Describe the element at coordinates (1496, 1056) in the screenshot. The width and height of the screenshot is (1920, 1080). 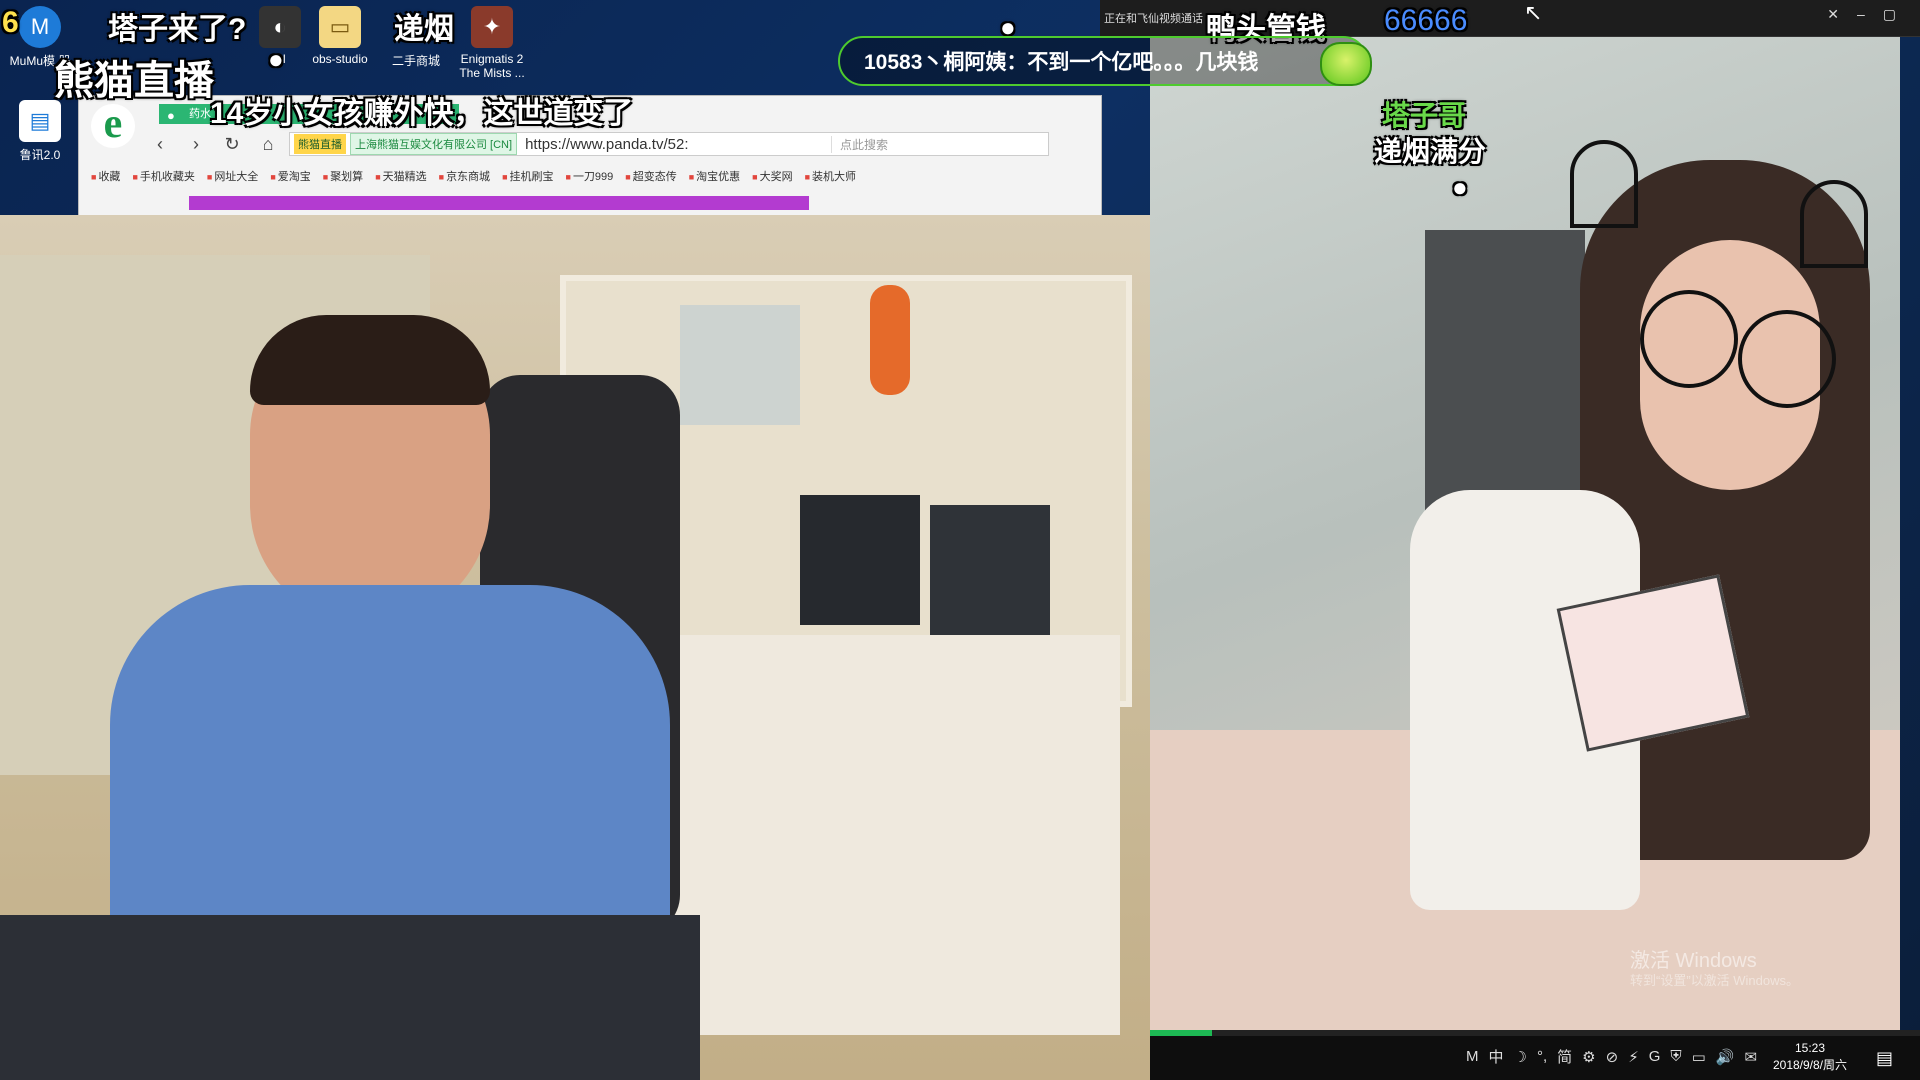
I see `tray-icon: 中` at that location.